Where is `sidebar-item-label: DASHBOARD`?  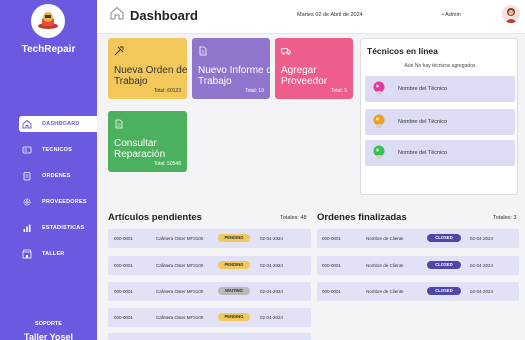 sidebar-item-label: DASHBOARD is located at coordinates (61, 124).